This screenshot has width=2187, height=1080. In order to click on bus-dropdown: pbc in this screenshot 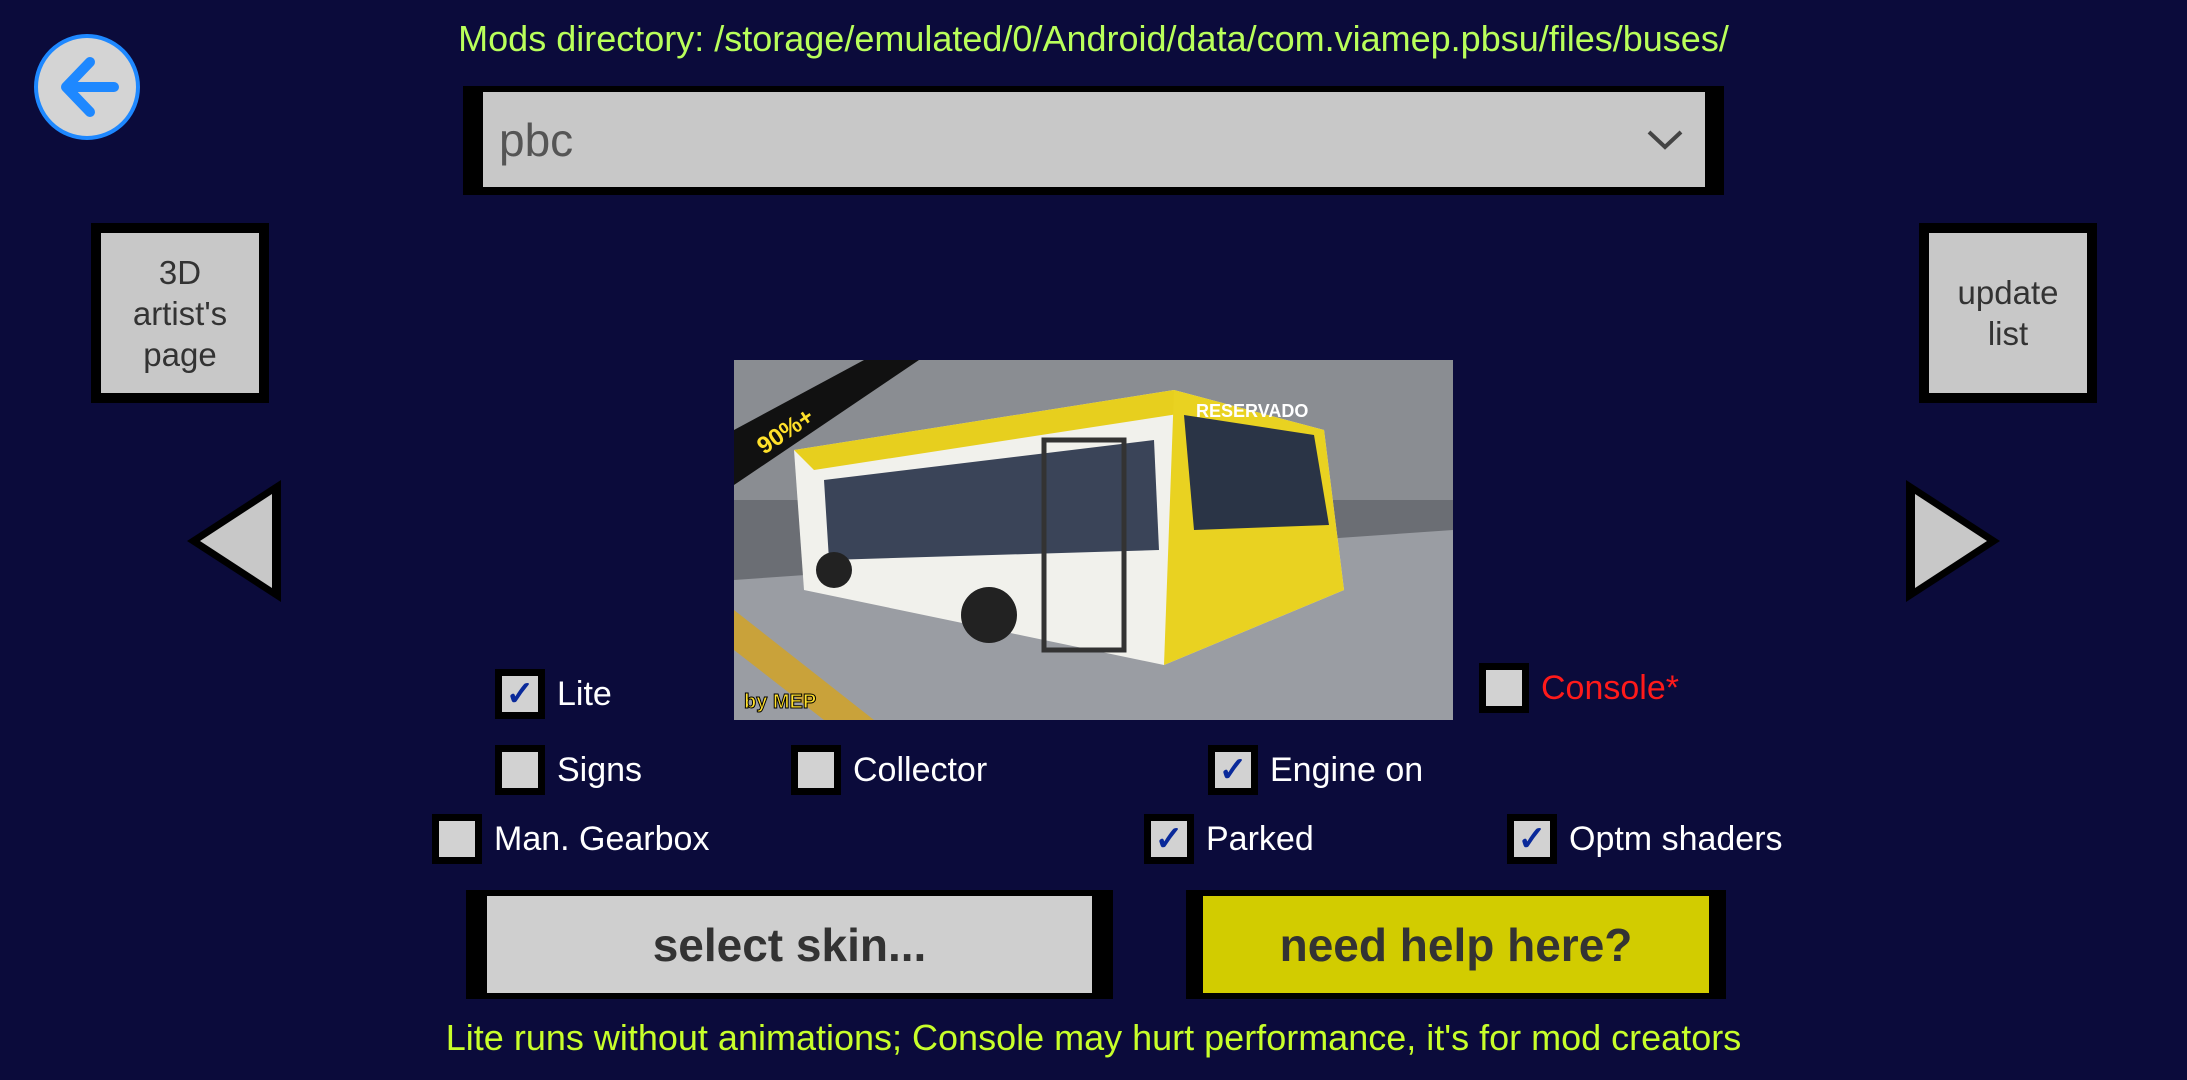, I will do `click(1094, 139)`.